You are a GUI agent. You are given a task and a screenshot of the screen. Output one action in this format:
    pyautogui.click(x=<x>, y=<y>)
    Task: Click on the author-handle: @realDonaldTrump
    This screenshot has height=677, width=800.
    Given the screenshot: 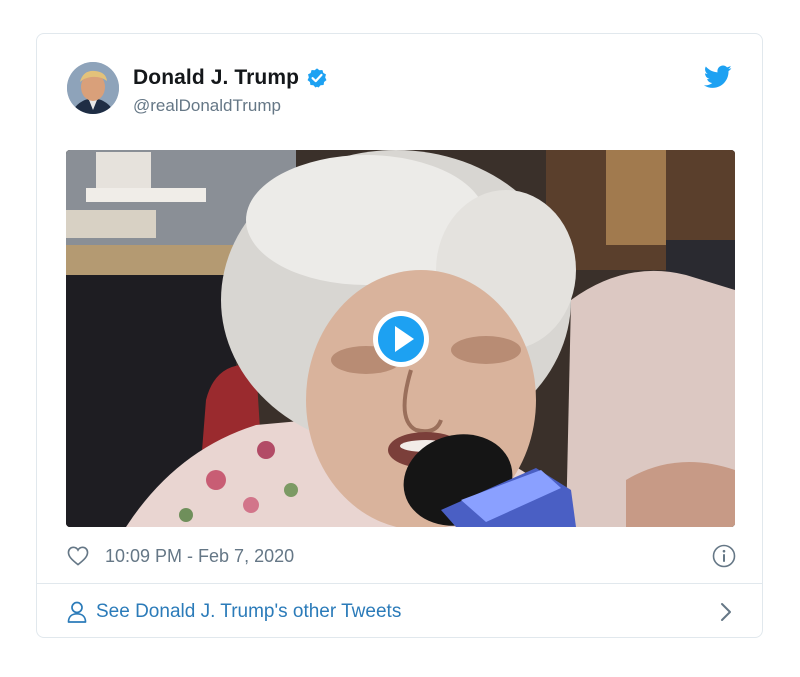 What is the action you would take?
    pyautogui.click(x=230, y=106)
    